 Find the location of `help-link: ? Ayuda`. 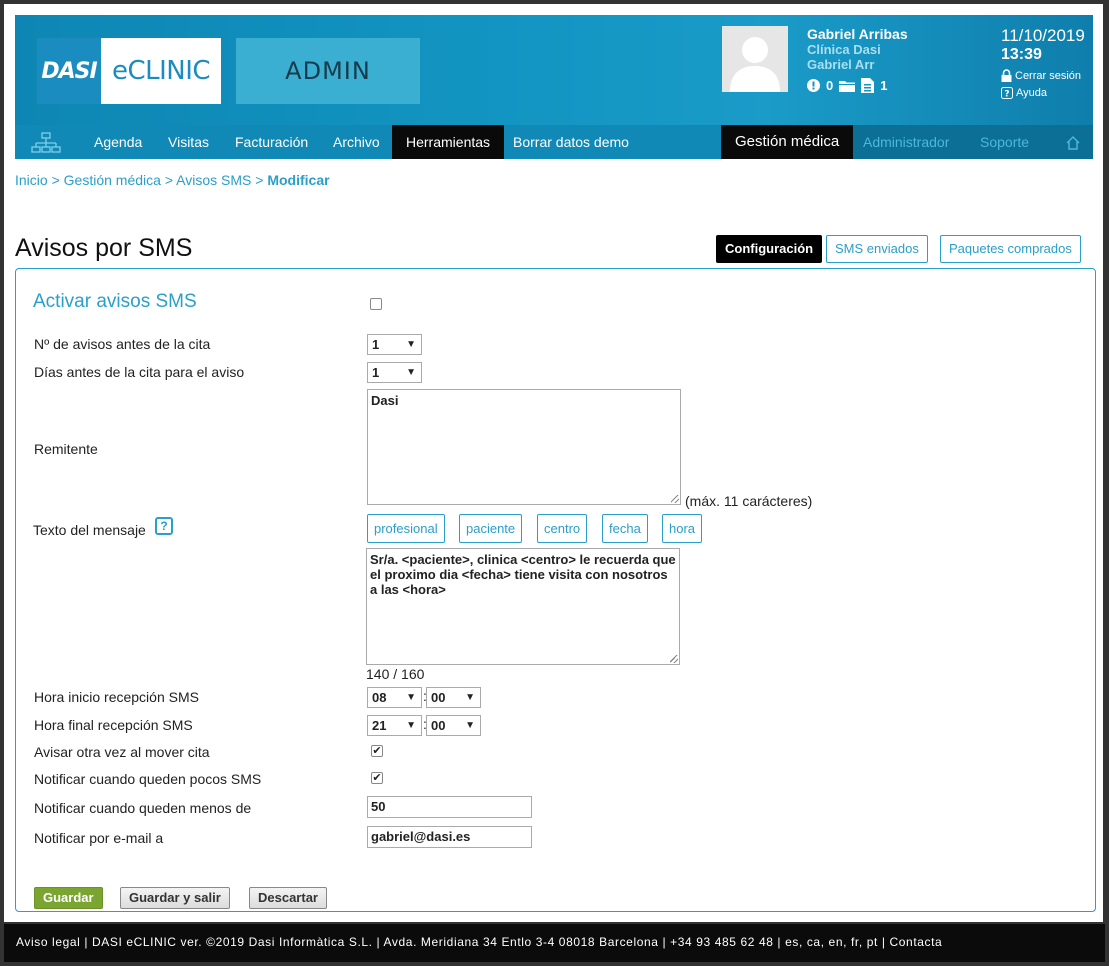

help-link: ? Ayuda is located at coordinates (1043, 93).